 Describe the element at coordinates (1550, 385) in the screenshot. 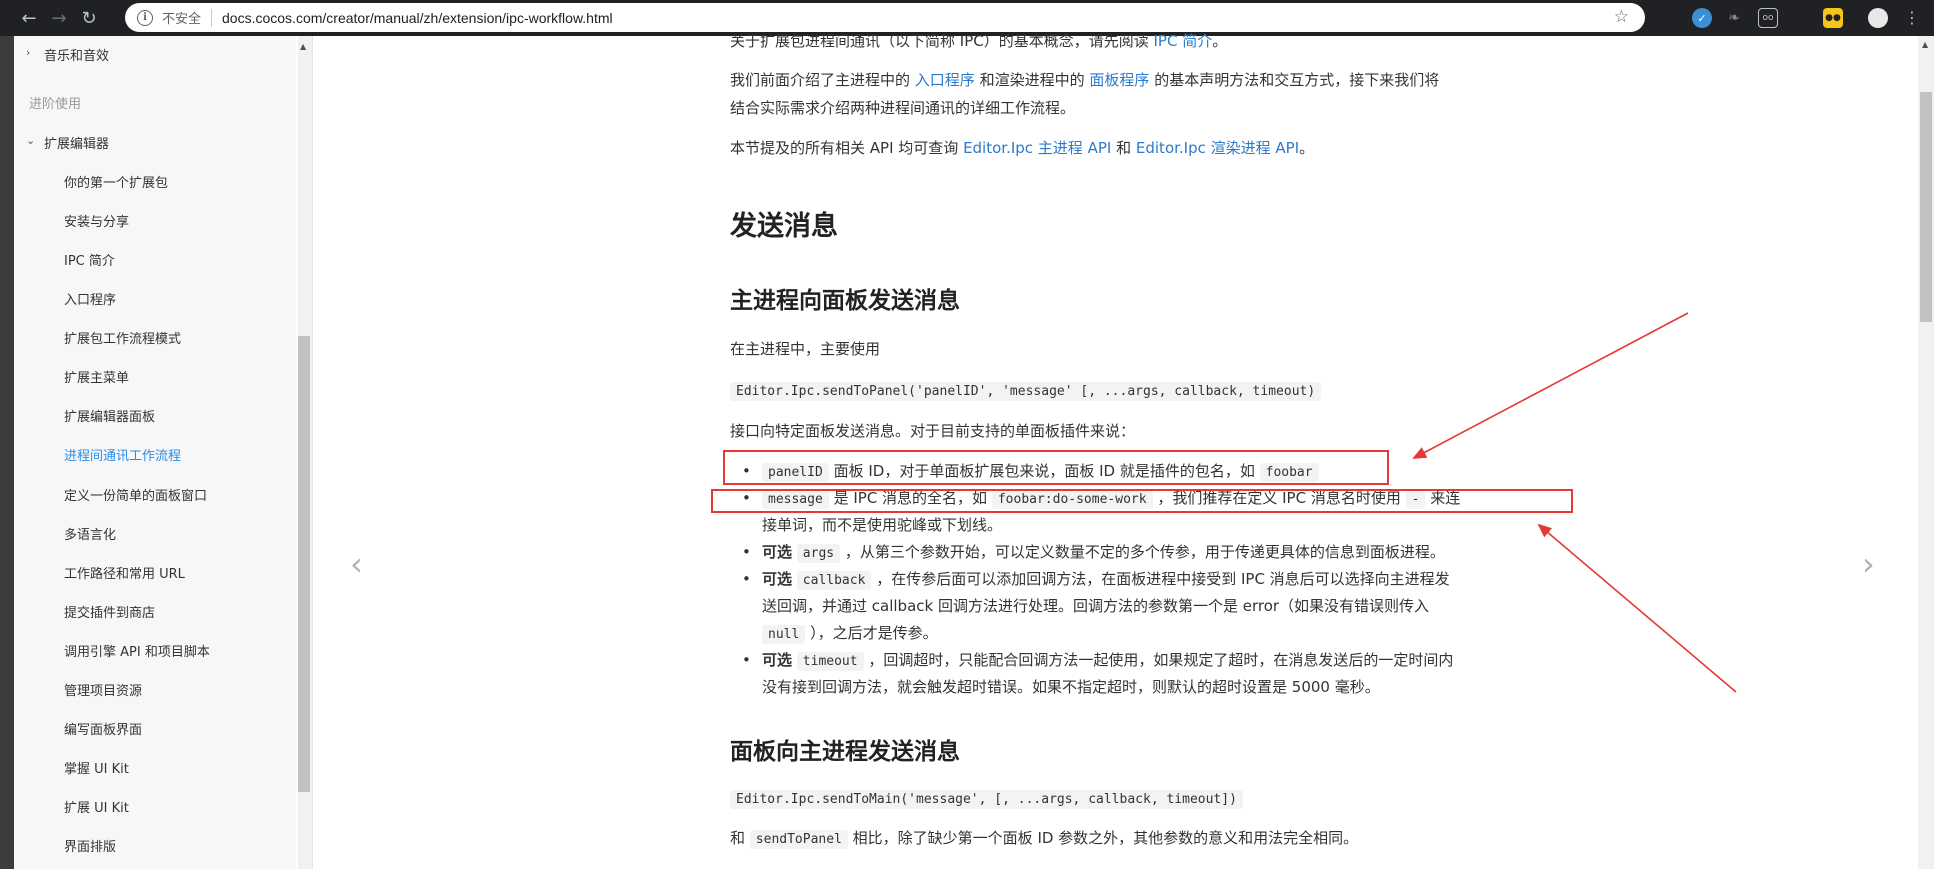

I see `annotation-arrow-upper` at that location.